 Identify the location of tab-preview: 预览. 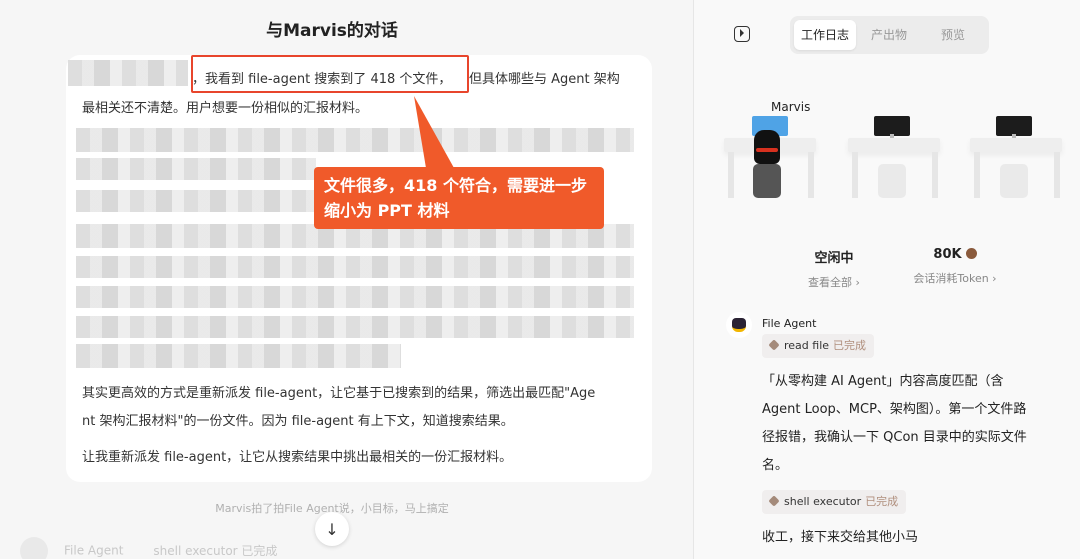
(953, 35).